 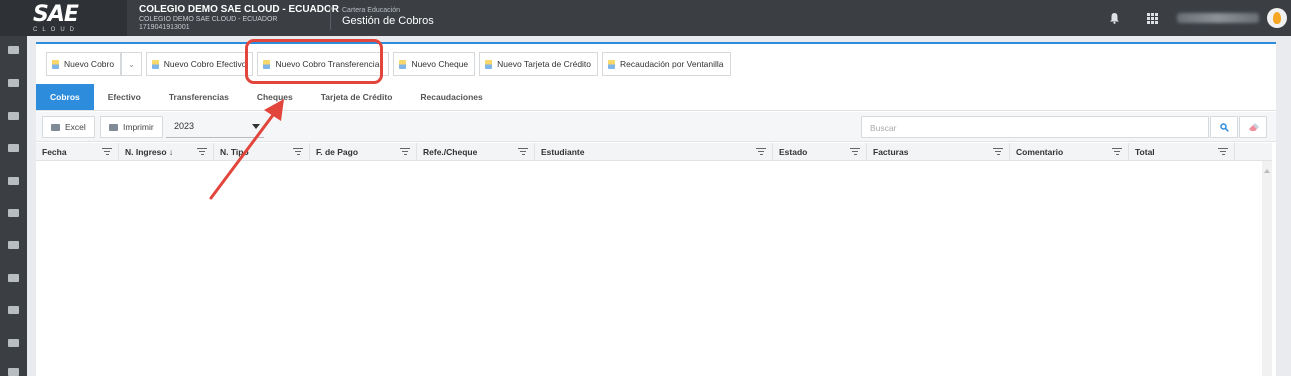 I want to click on module-category: Cartera Educación, so click(x=371, y=10).